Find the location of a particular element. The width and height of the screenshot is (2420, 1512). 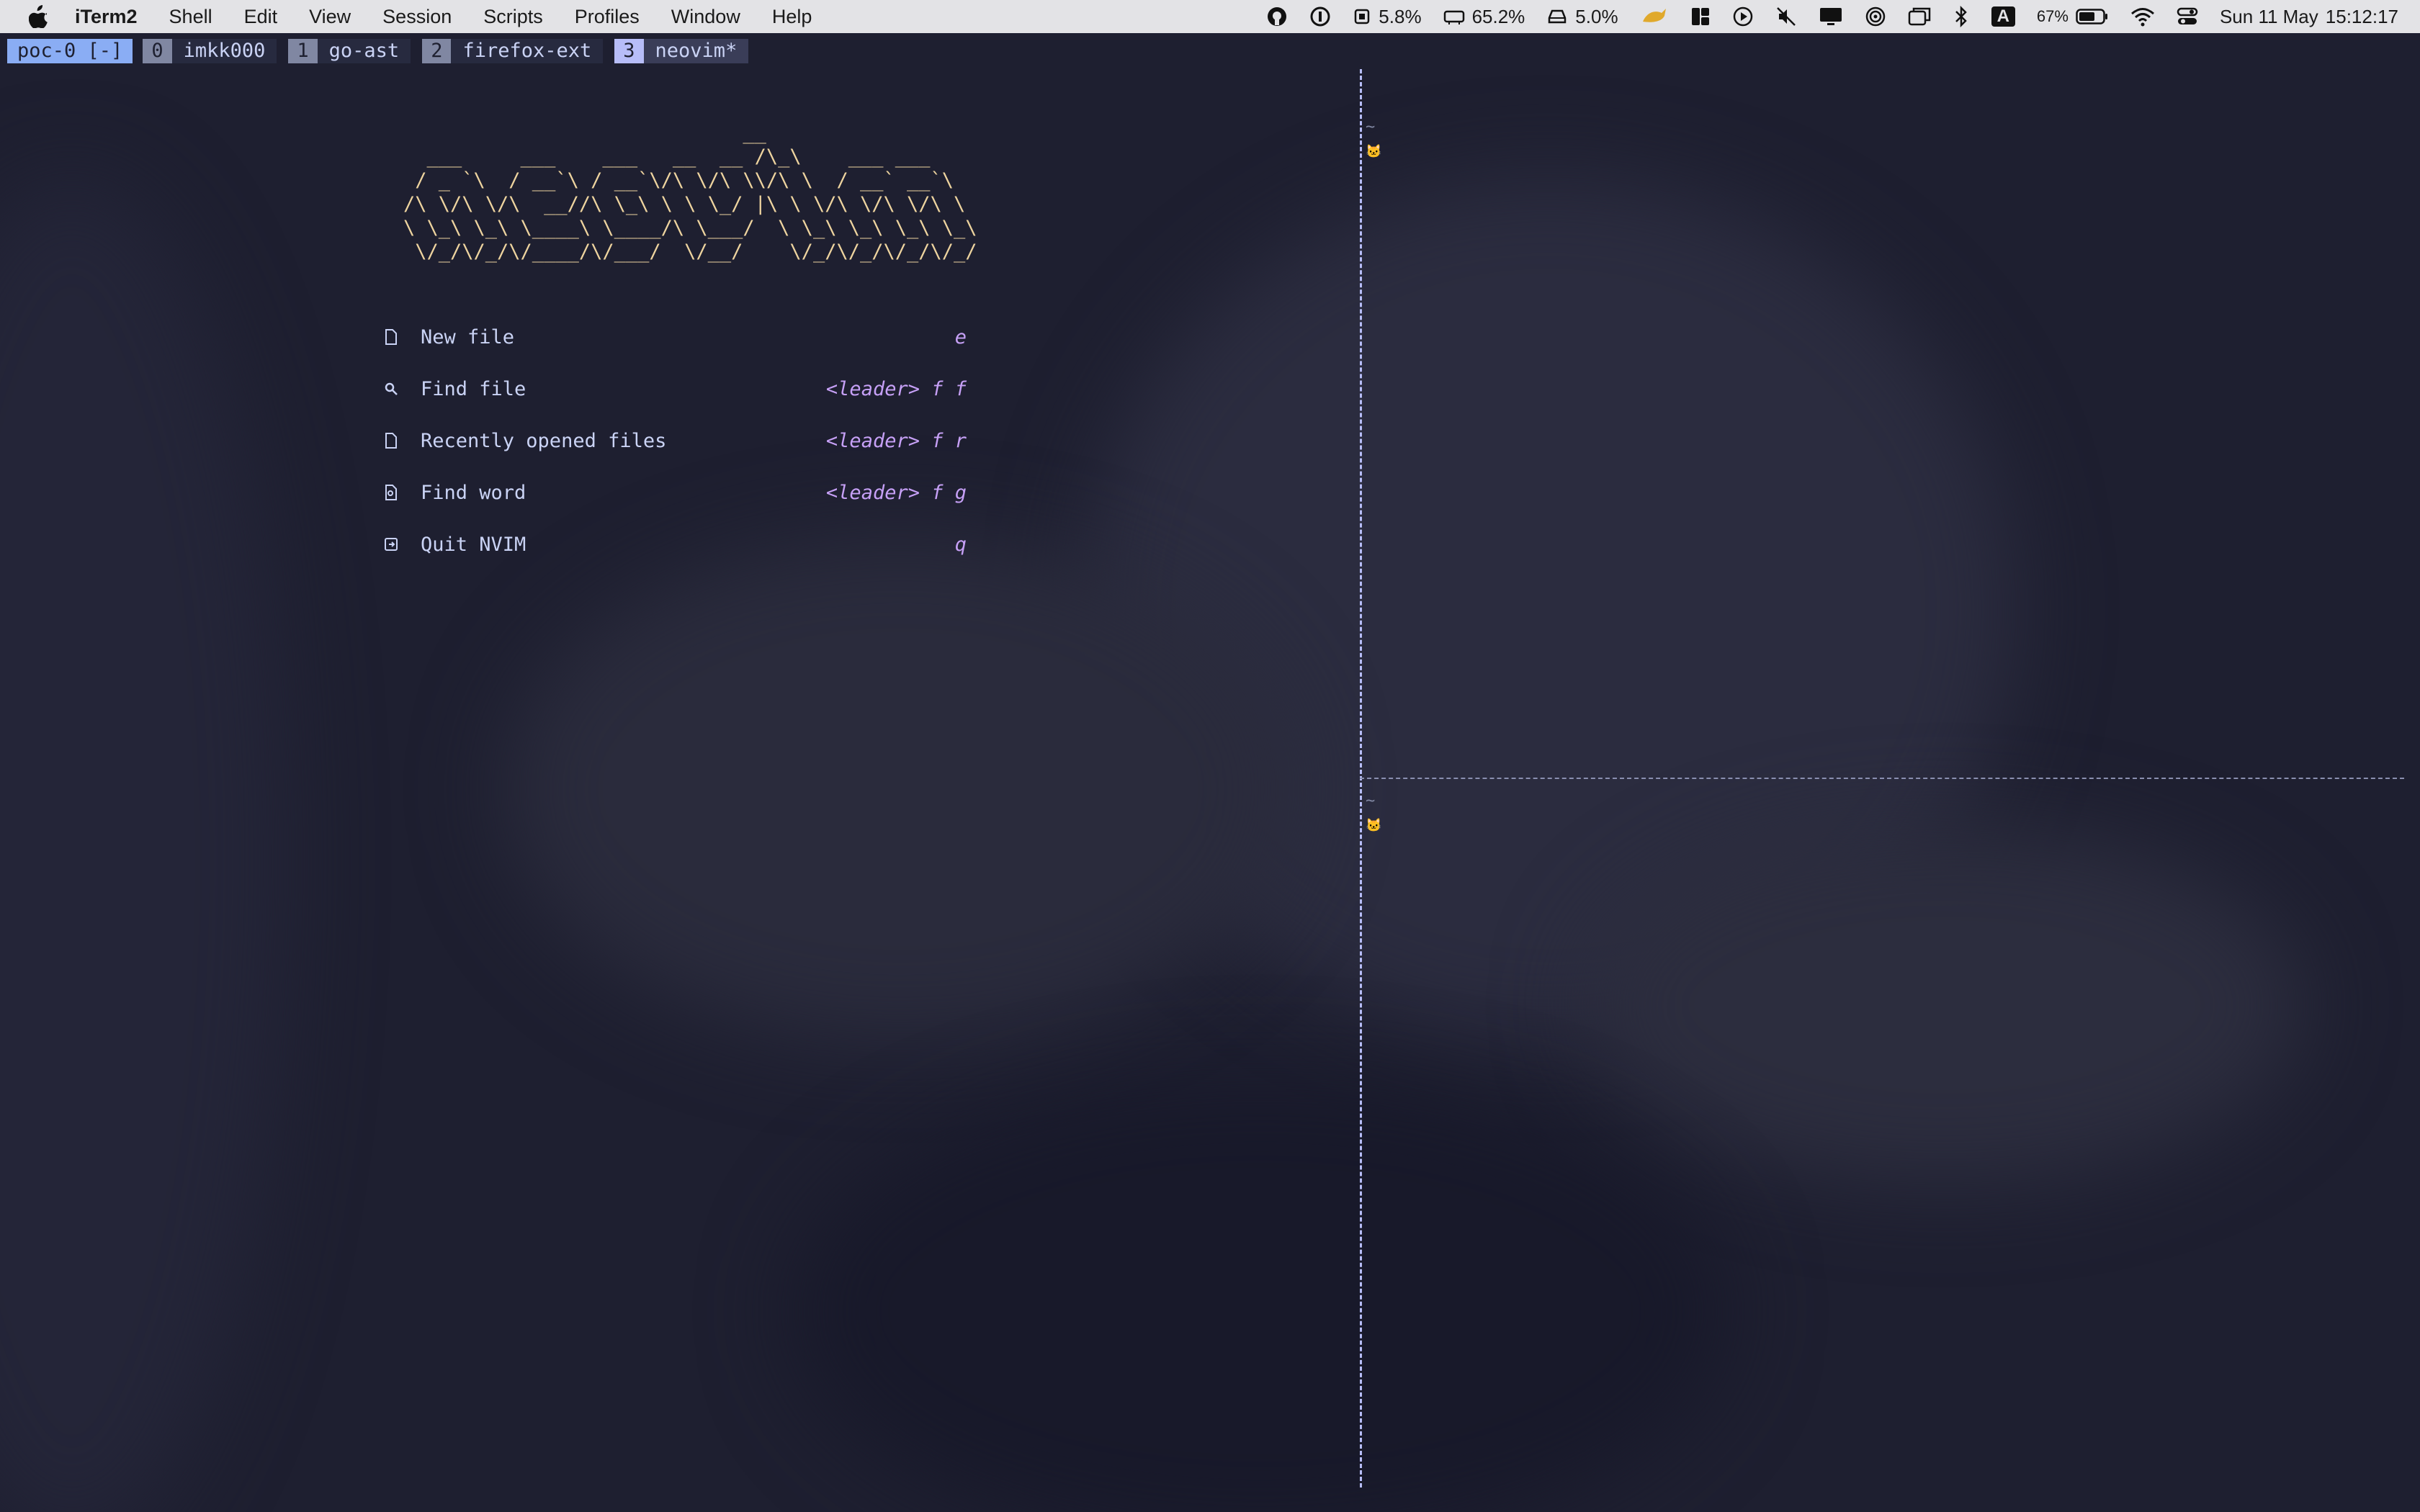

dashboard-item-key: q is located at coordinates (960, 544).